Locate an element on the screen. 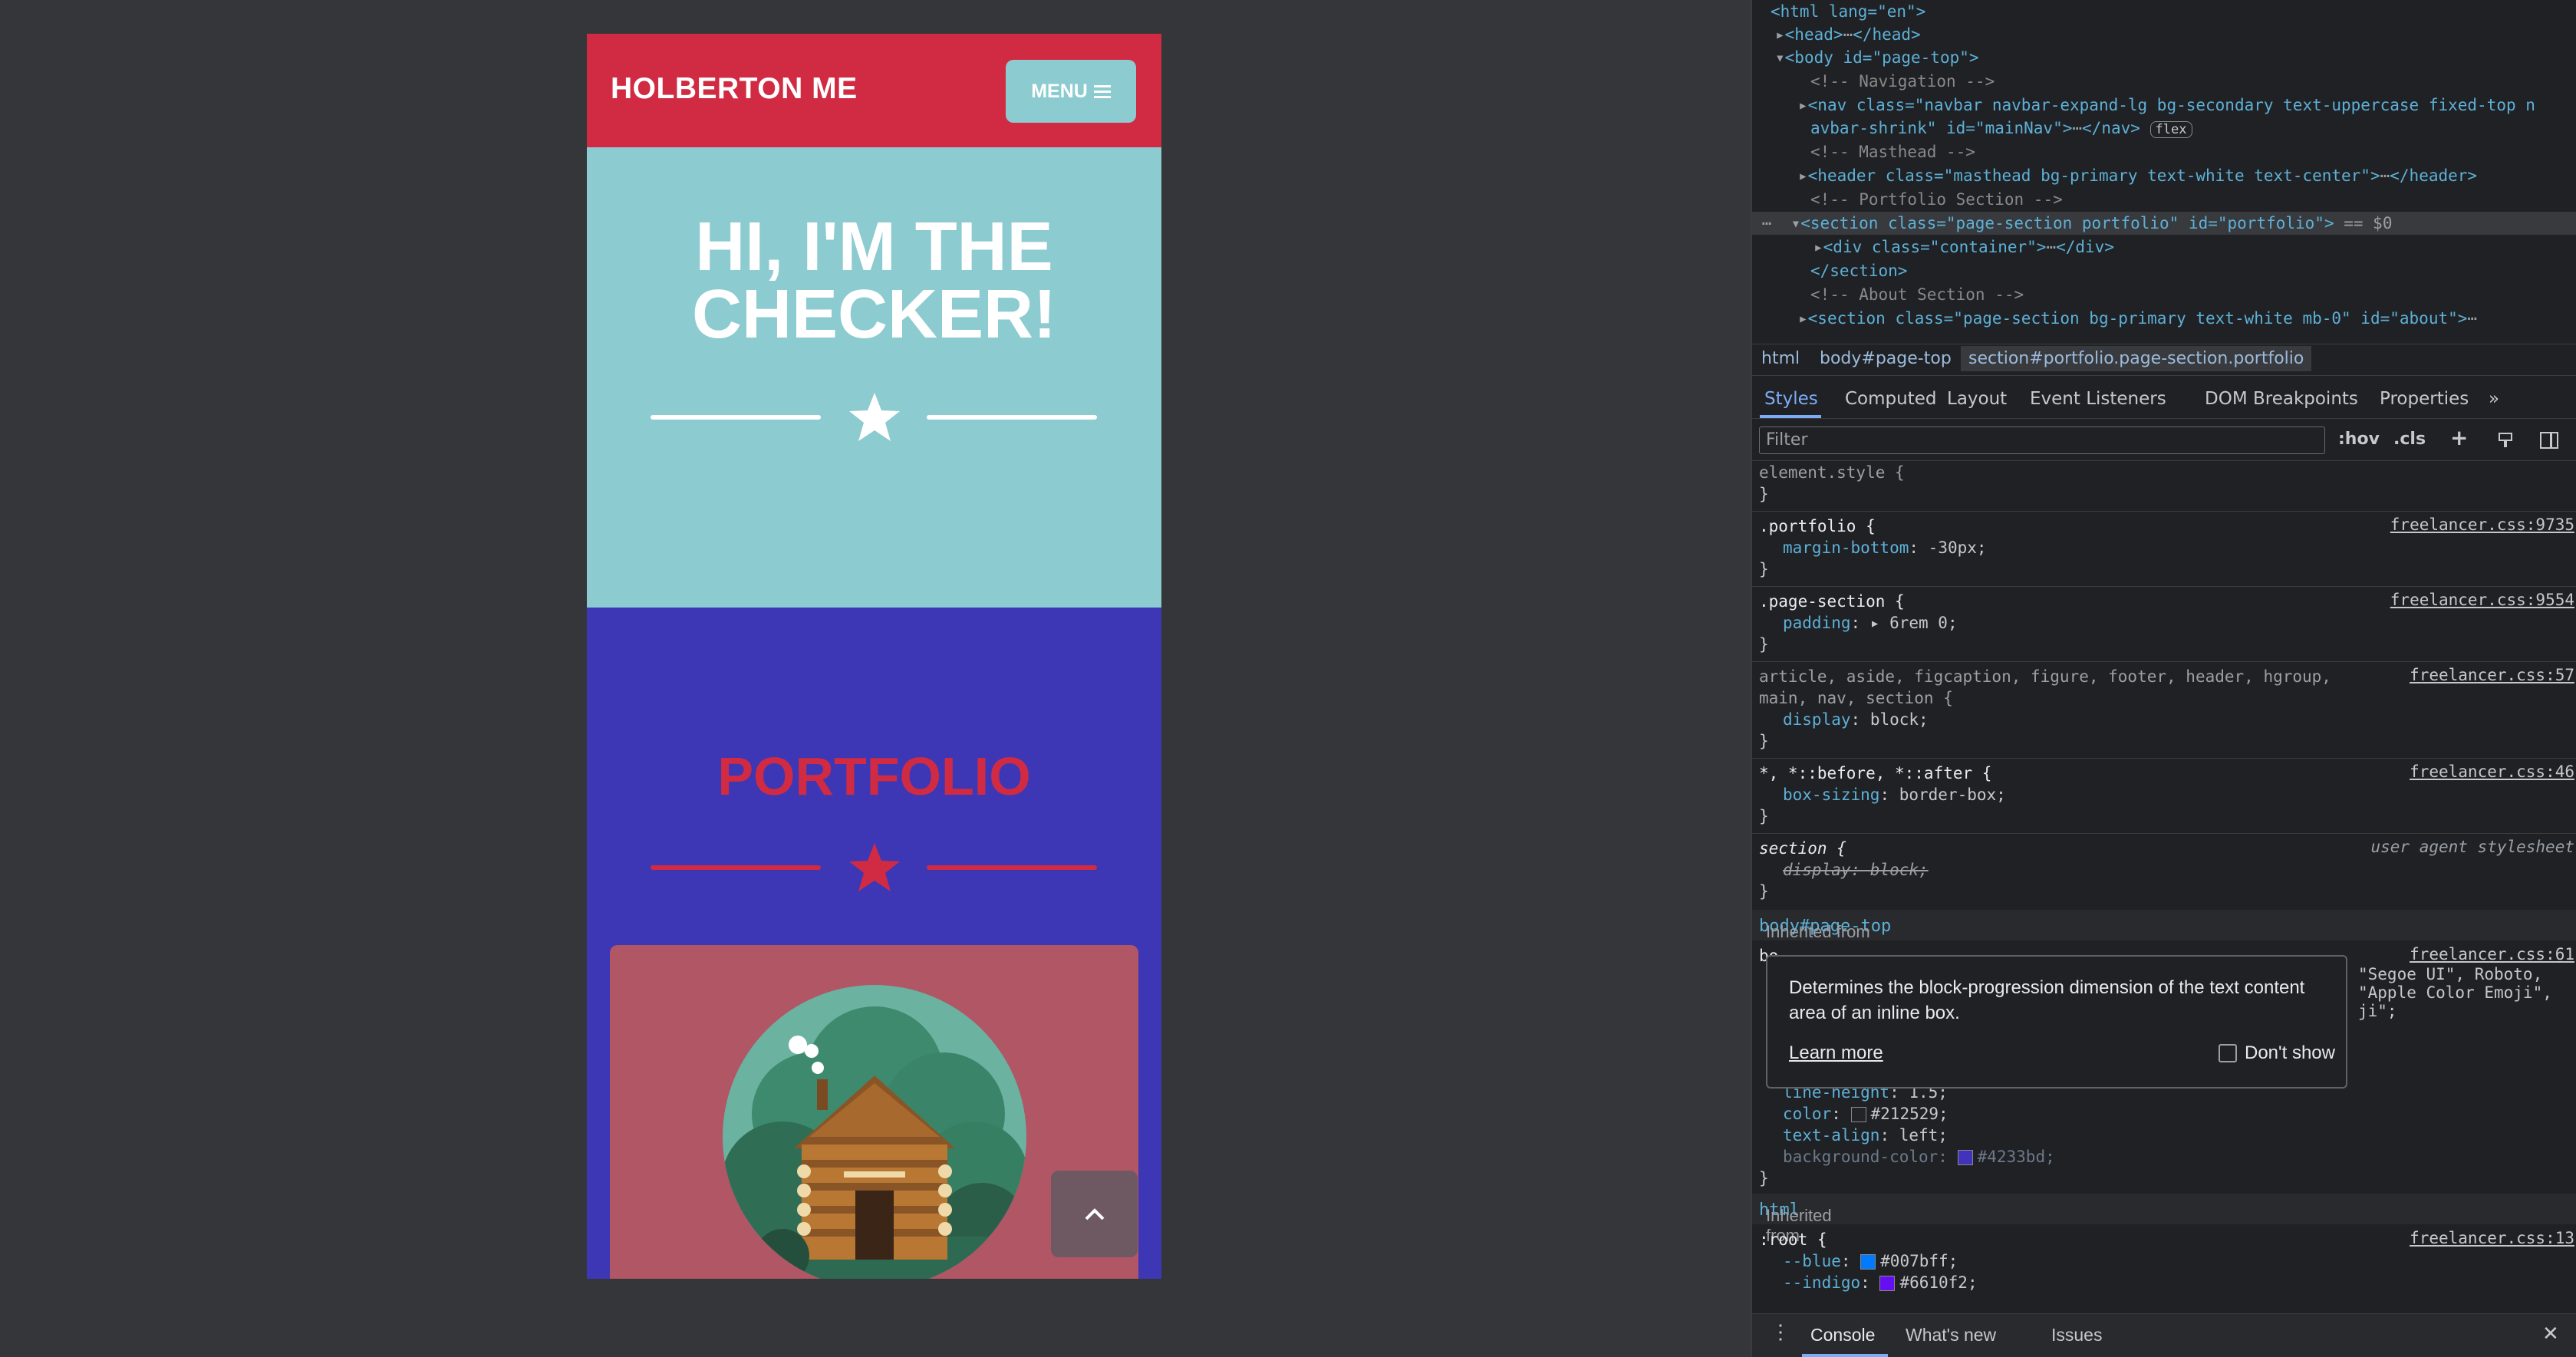  rule-source-link: freelancer.css:57 is located at coordinates (2492, 675).